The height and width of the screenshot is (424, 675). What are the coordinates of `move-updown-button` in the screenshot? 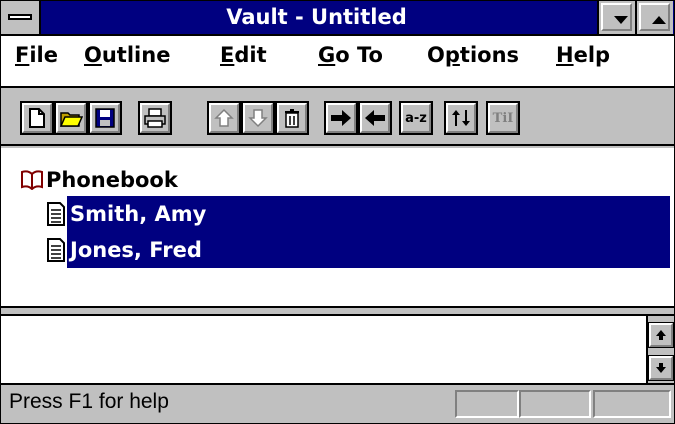 It's located at (461, 118).